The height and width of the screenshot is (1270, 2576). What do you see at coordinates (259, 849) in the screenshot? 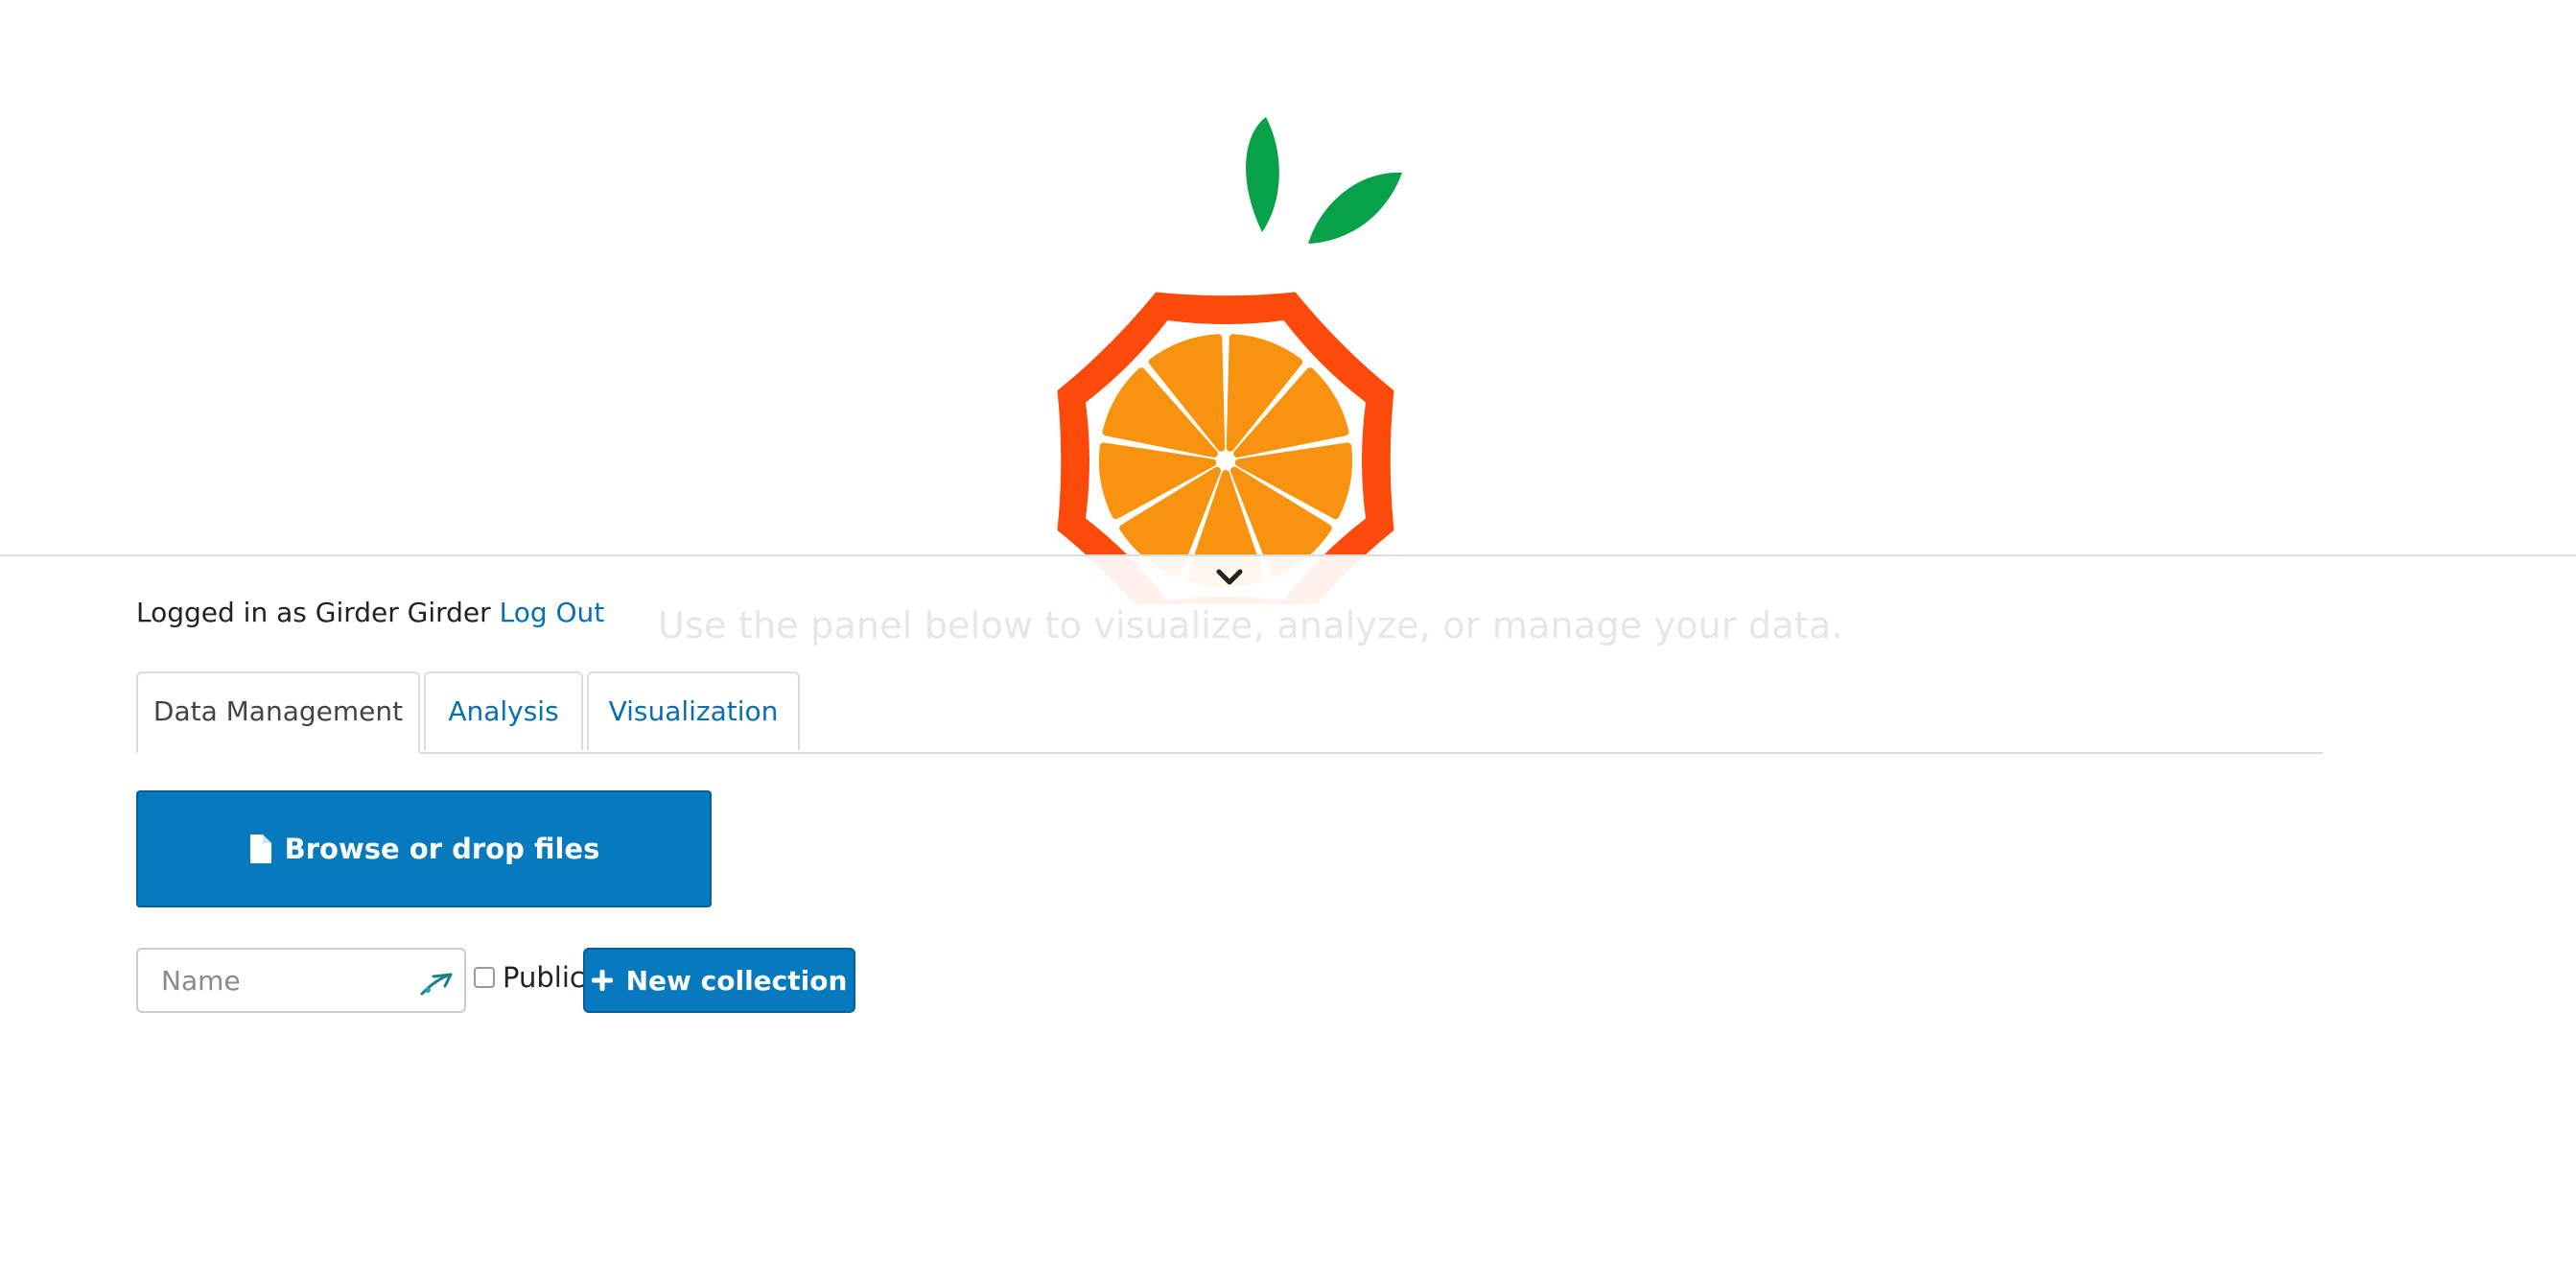
I see `file-icon` at bounding box center [259, 849].